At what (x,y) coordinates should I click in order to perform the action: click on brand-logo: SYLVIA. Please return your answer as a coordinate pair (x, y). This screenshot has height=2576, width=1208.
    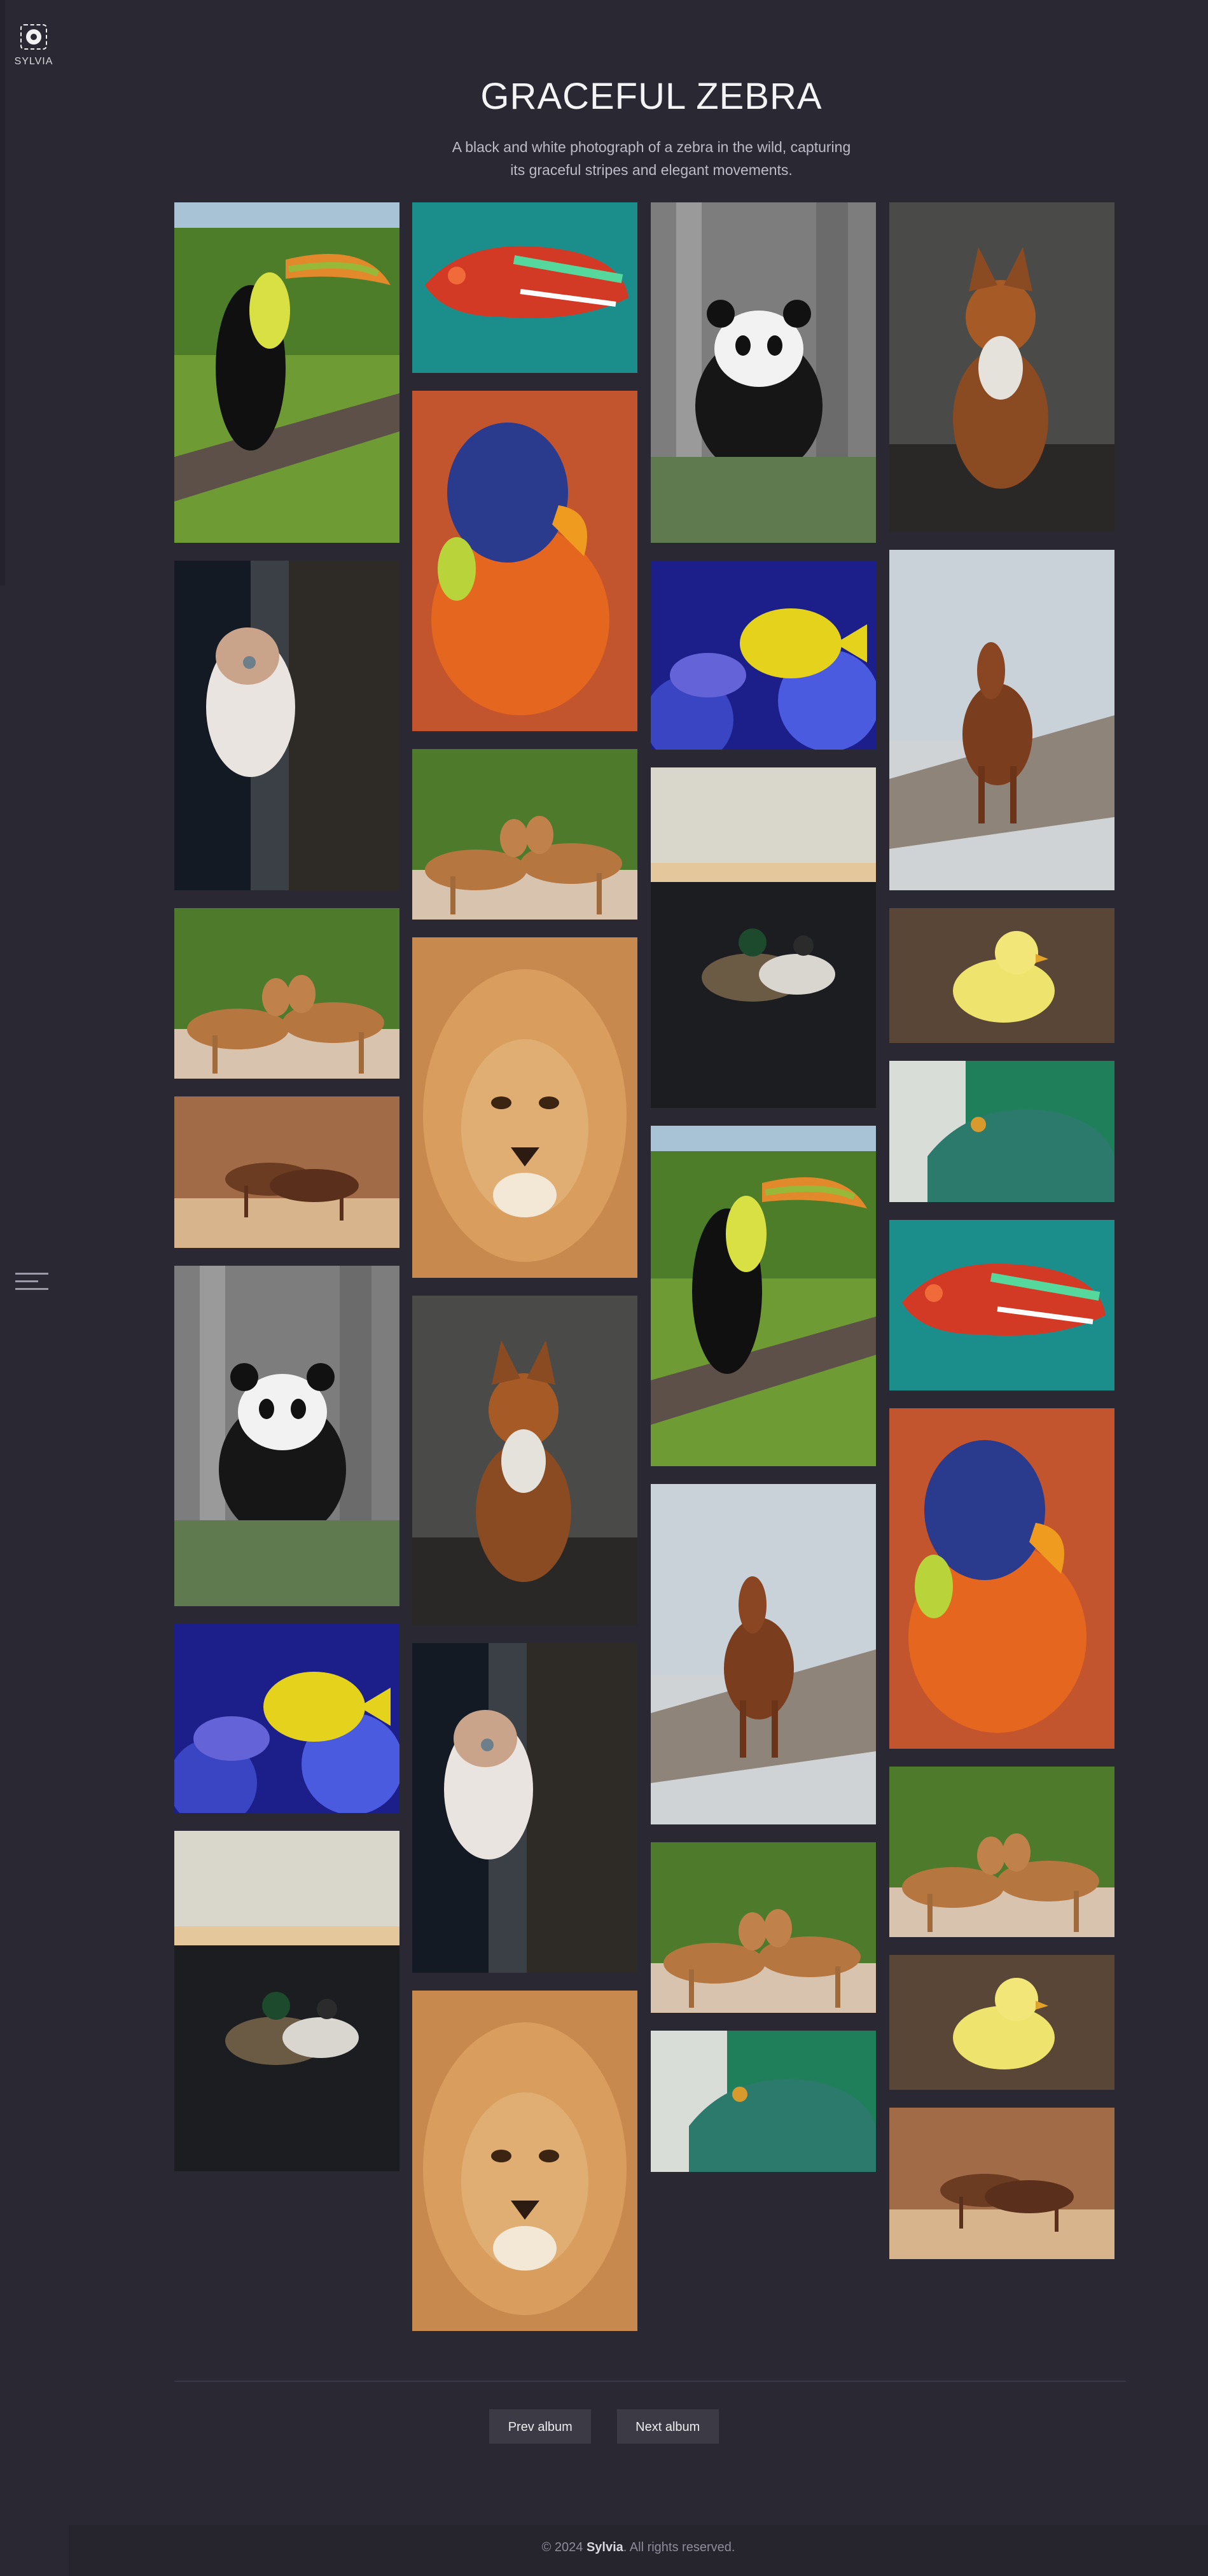
    Looking at the image, I should click on (33, 45).